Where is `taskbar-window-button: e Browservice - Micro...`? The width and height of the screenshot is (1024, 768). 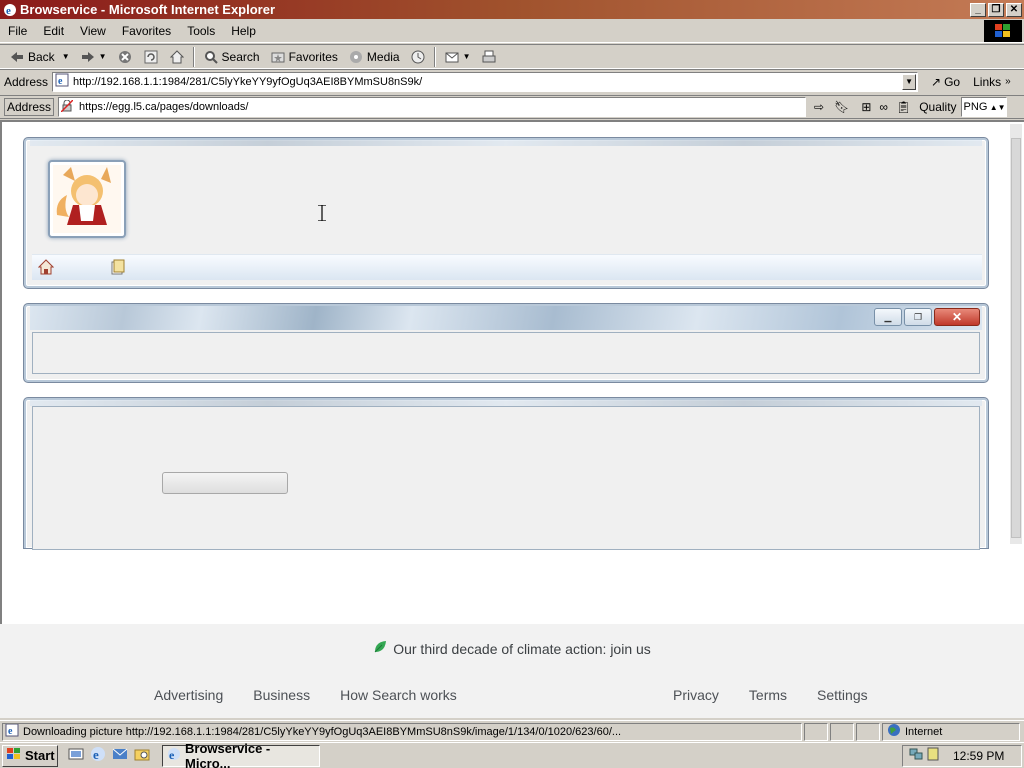 taskbar-window-button: e Browservice - Micro... is located at coordinates (241, 754).